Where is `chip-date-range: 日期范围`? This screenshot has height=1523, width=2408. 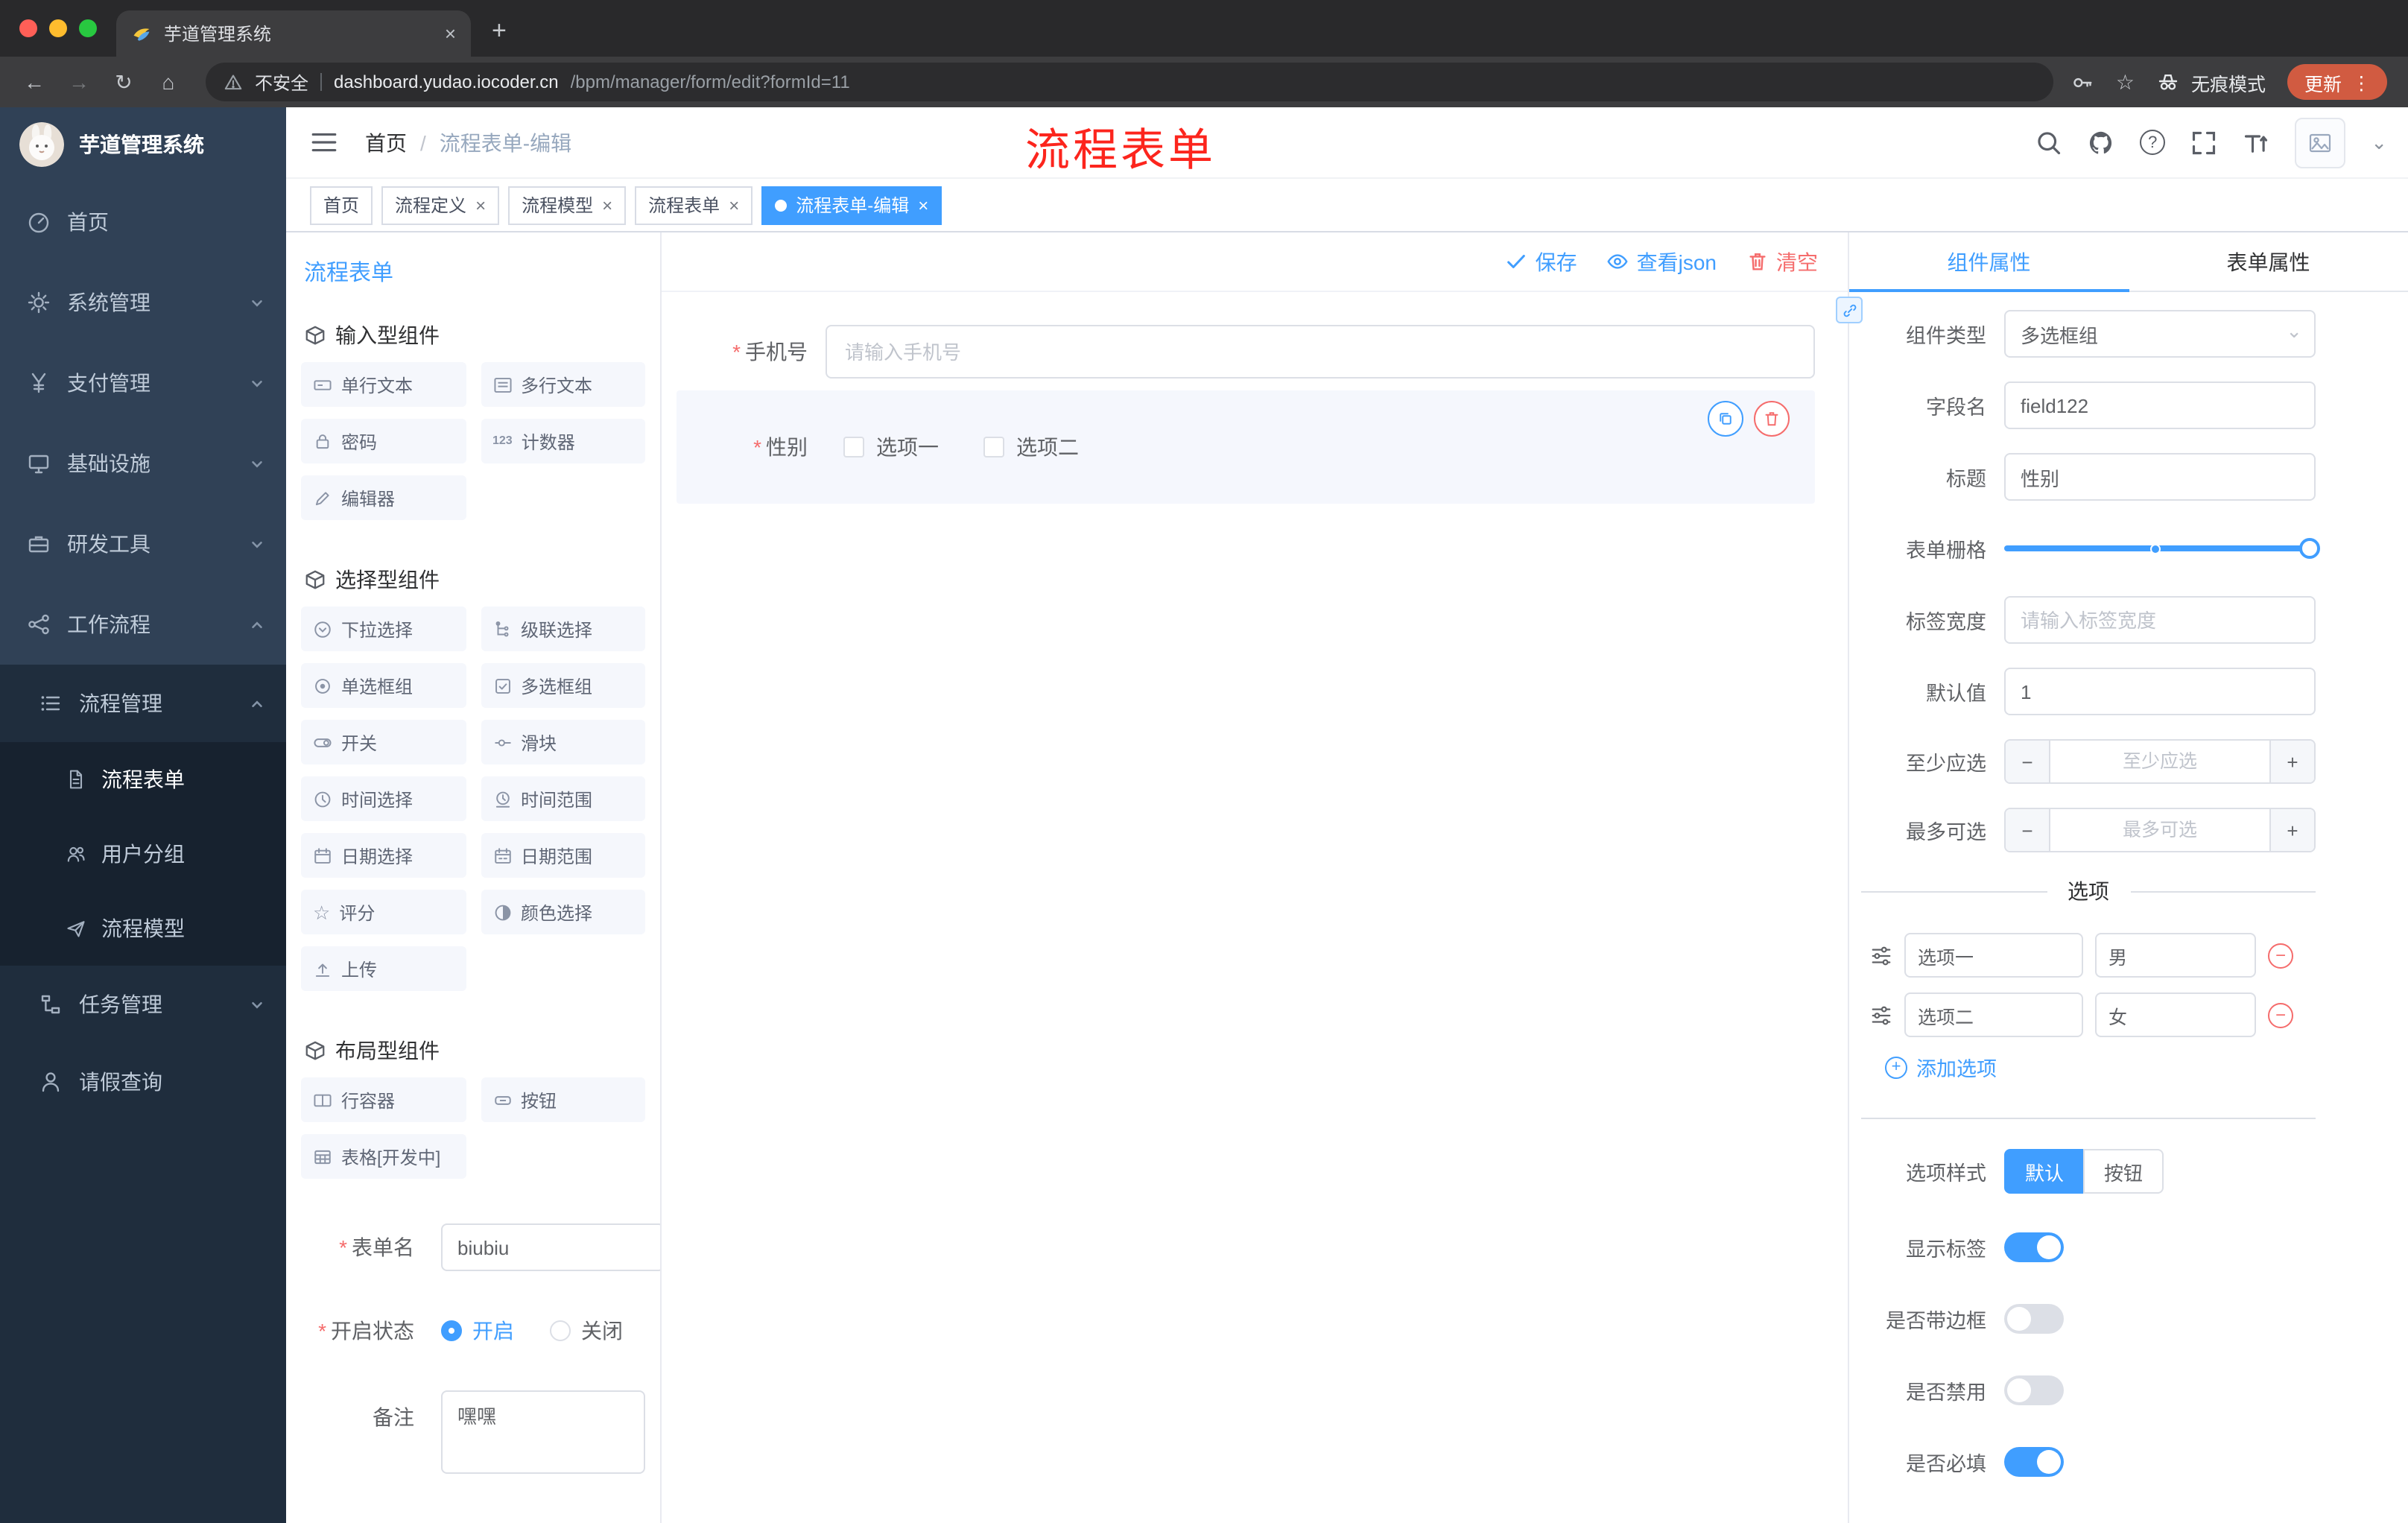 chip-date-range: 日期范围 is located at coordinates (563, 856).